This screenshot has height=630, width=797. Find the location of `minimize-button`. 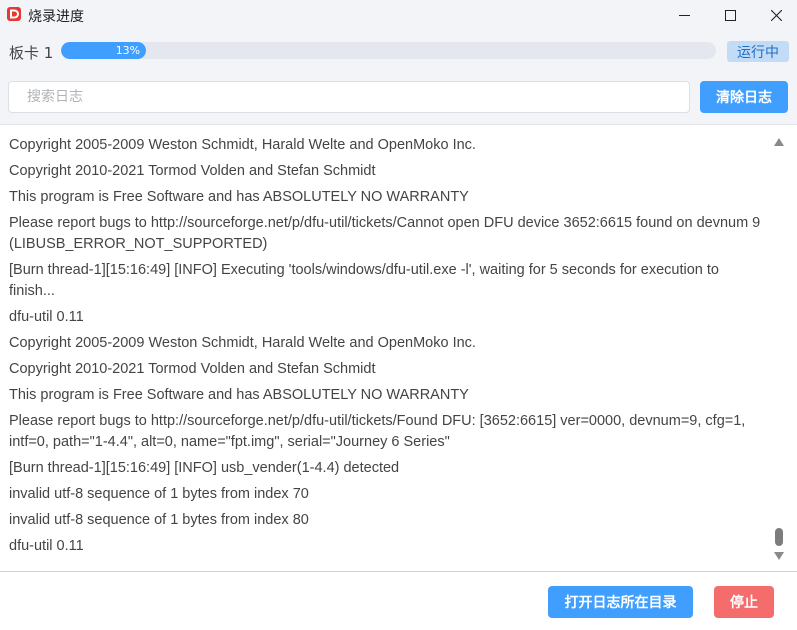

minimize-button is located at coordinates (684, 15).